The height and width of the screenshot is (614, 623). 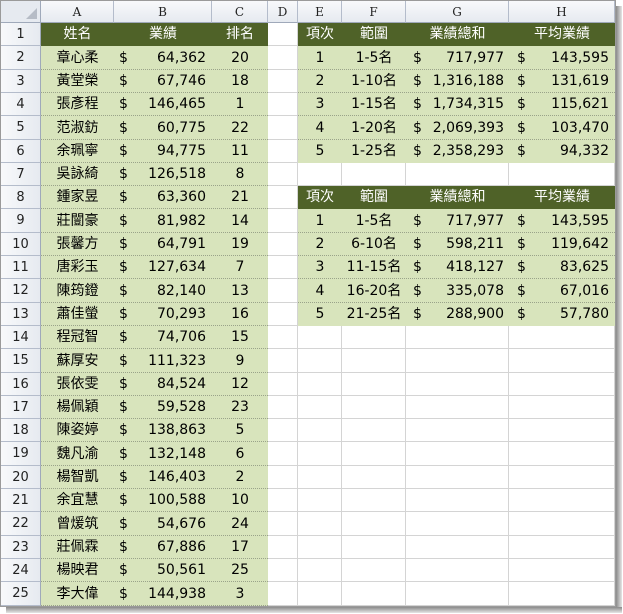 What do you see at coordinates (455, 104) in the screenshot?
I see `right-total-cell: 1,734,315` at bounding box center [455, 104].